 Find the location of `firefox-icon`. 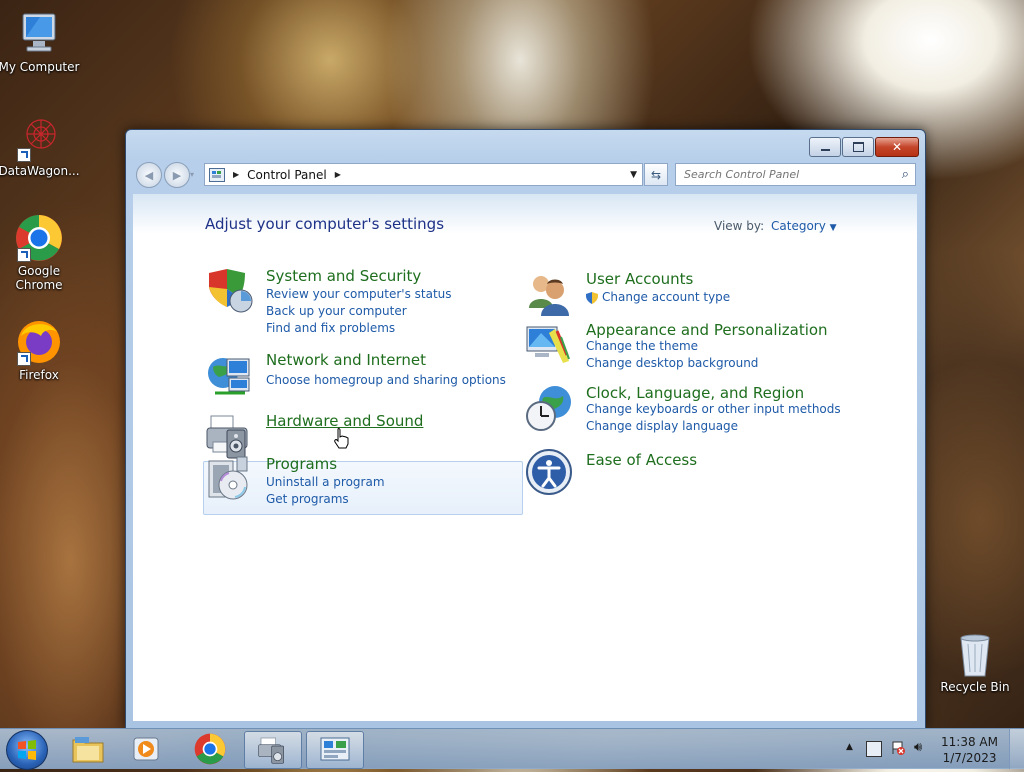

firefox-icon is located at coordinates (39, 342).